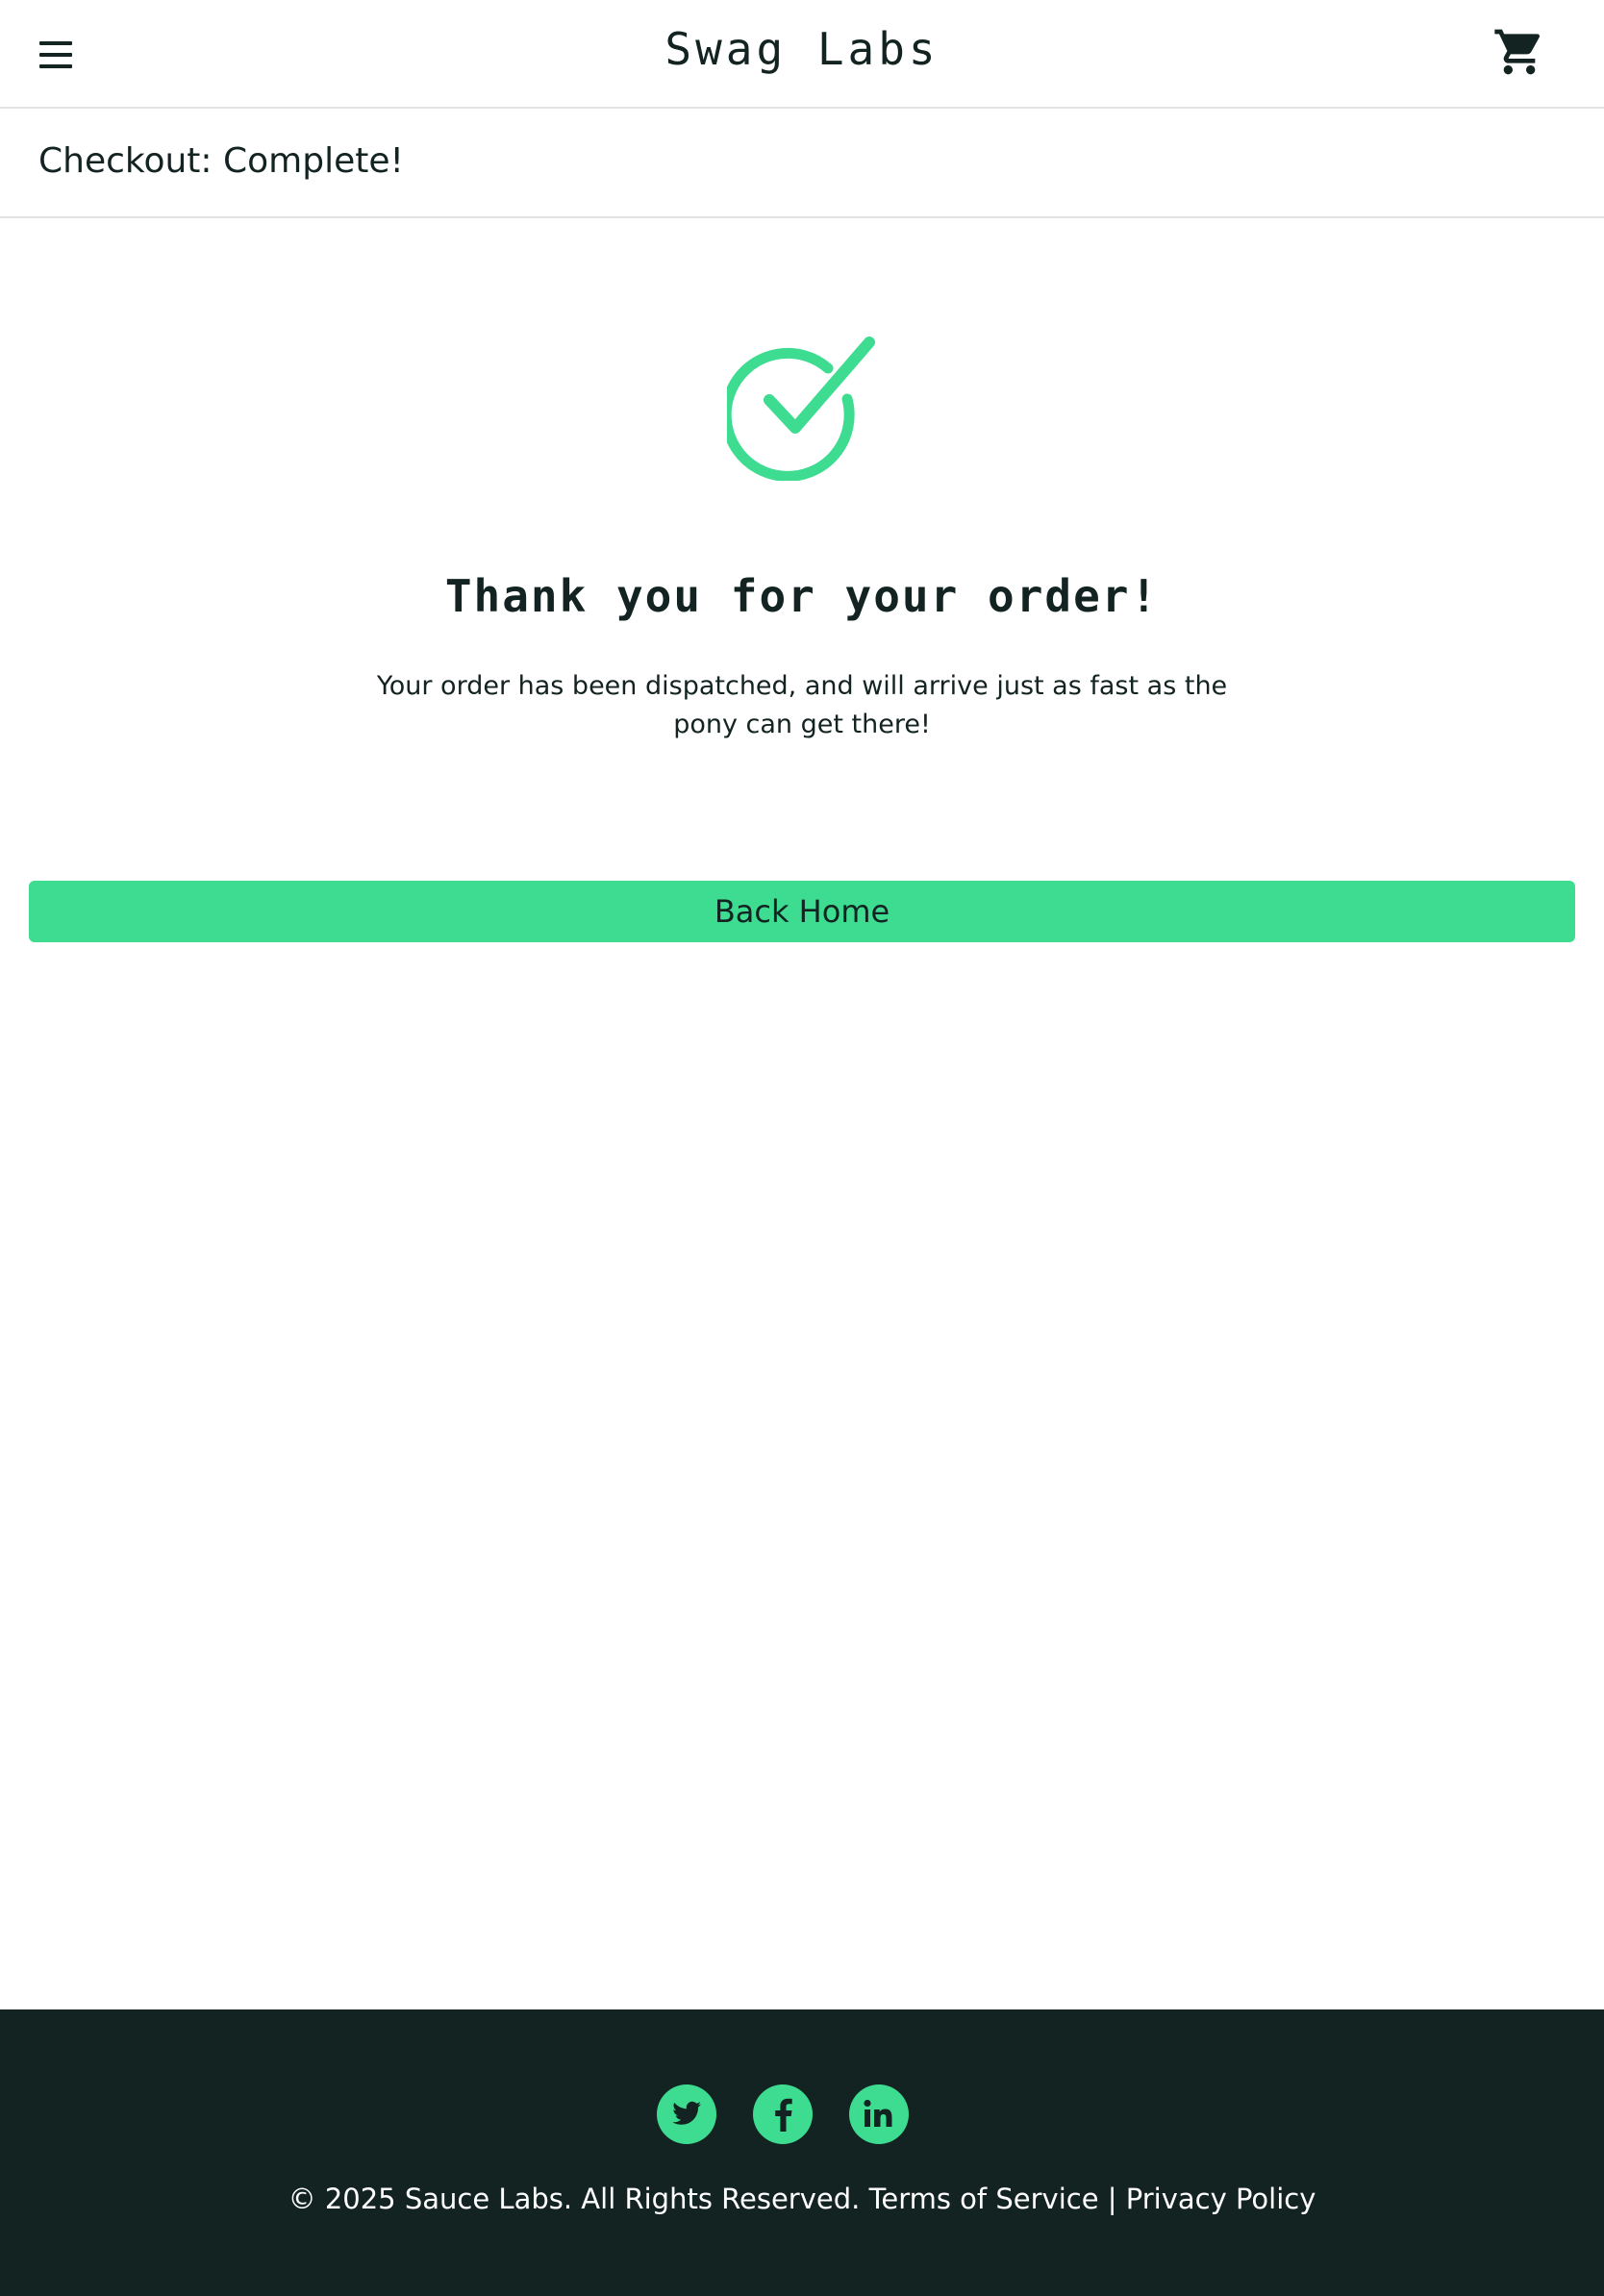  I want to click on linkedin-link, so click(879, 2114).